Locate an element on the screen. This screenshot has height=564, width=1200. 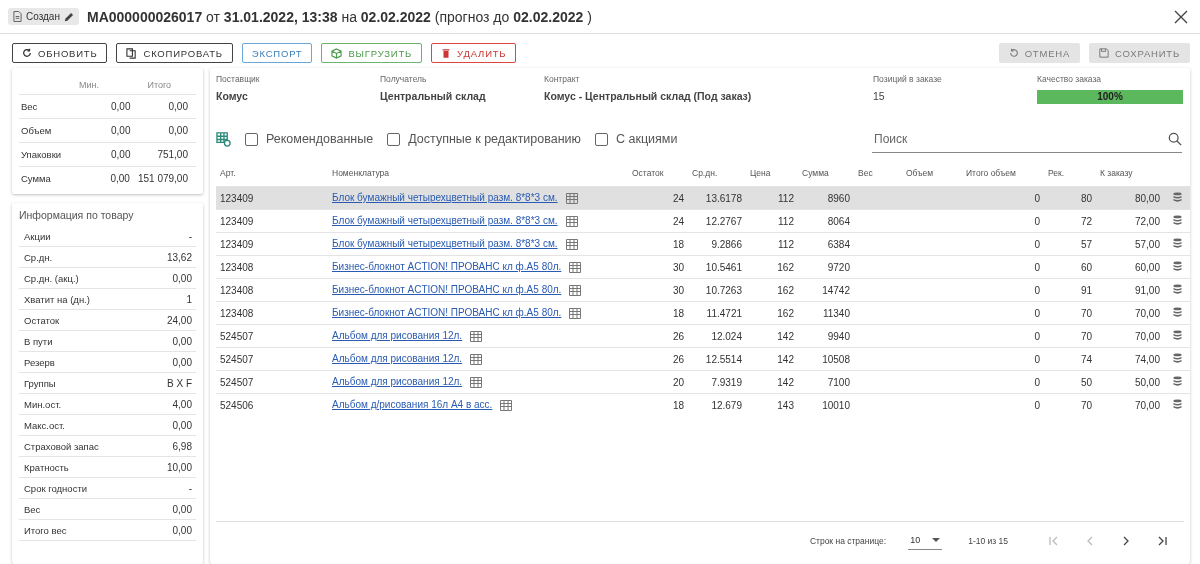
table-row: 524506 Альбом д/рисования 16л А4 в асс. 18 12.679 143 10010 0 70 70,00 is located at coordinates (703, 404).